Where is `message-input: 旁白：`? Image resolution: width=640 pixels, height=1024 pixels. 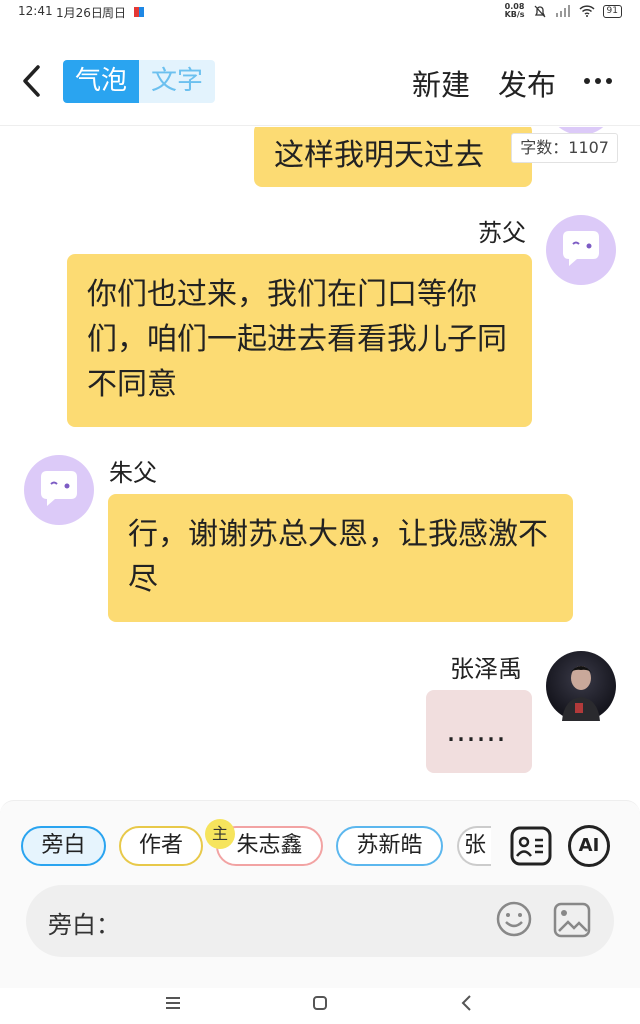 message-input: 旁白： is located at coordinates (320, 921).